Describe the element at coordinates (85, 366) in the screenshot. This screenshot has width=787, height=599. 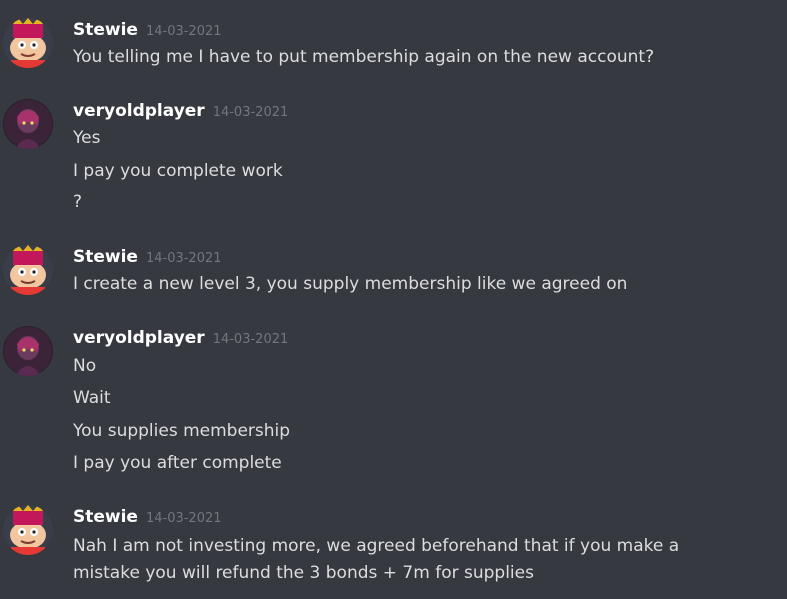
I see `message-text: No` at that location.